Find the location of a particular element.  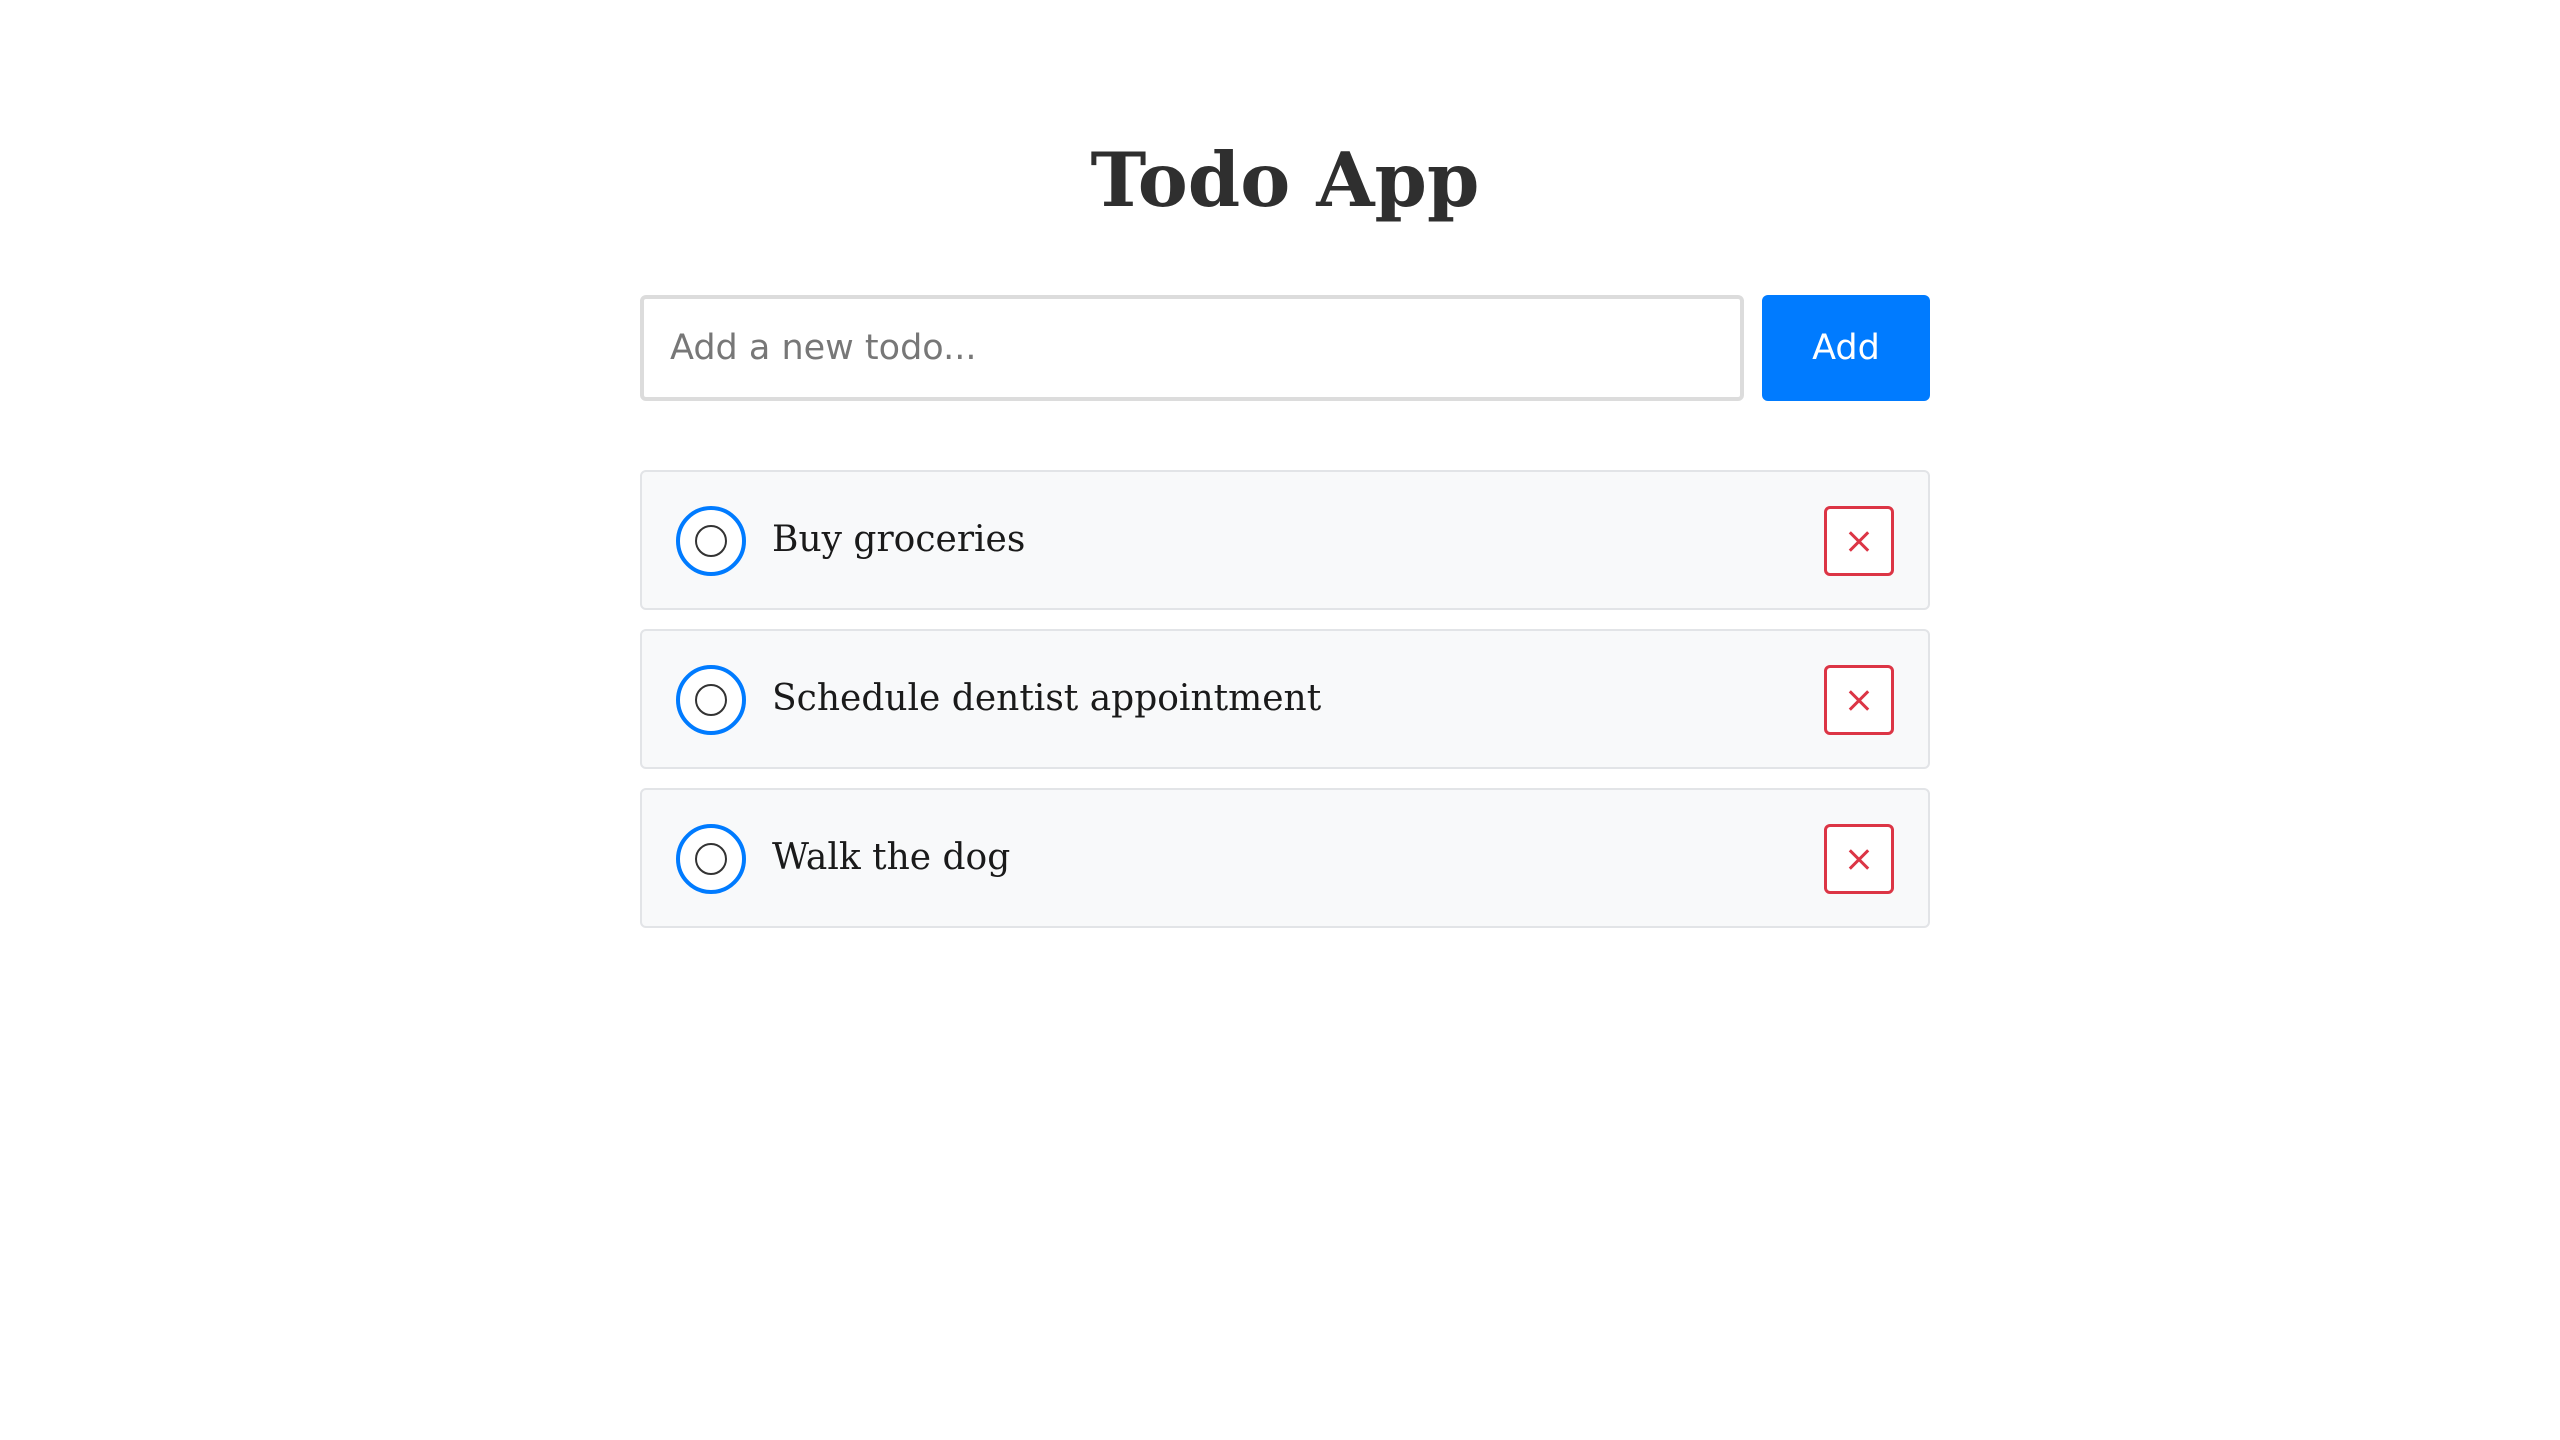

todo-text: Buy groceries is located at coordinates (899, 539).